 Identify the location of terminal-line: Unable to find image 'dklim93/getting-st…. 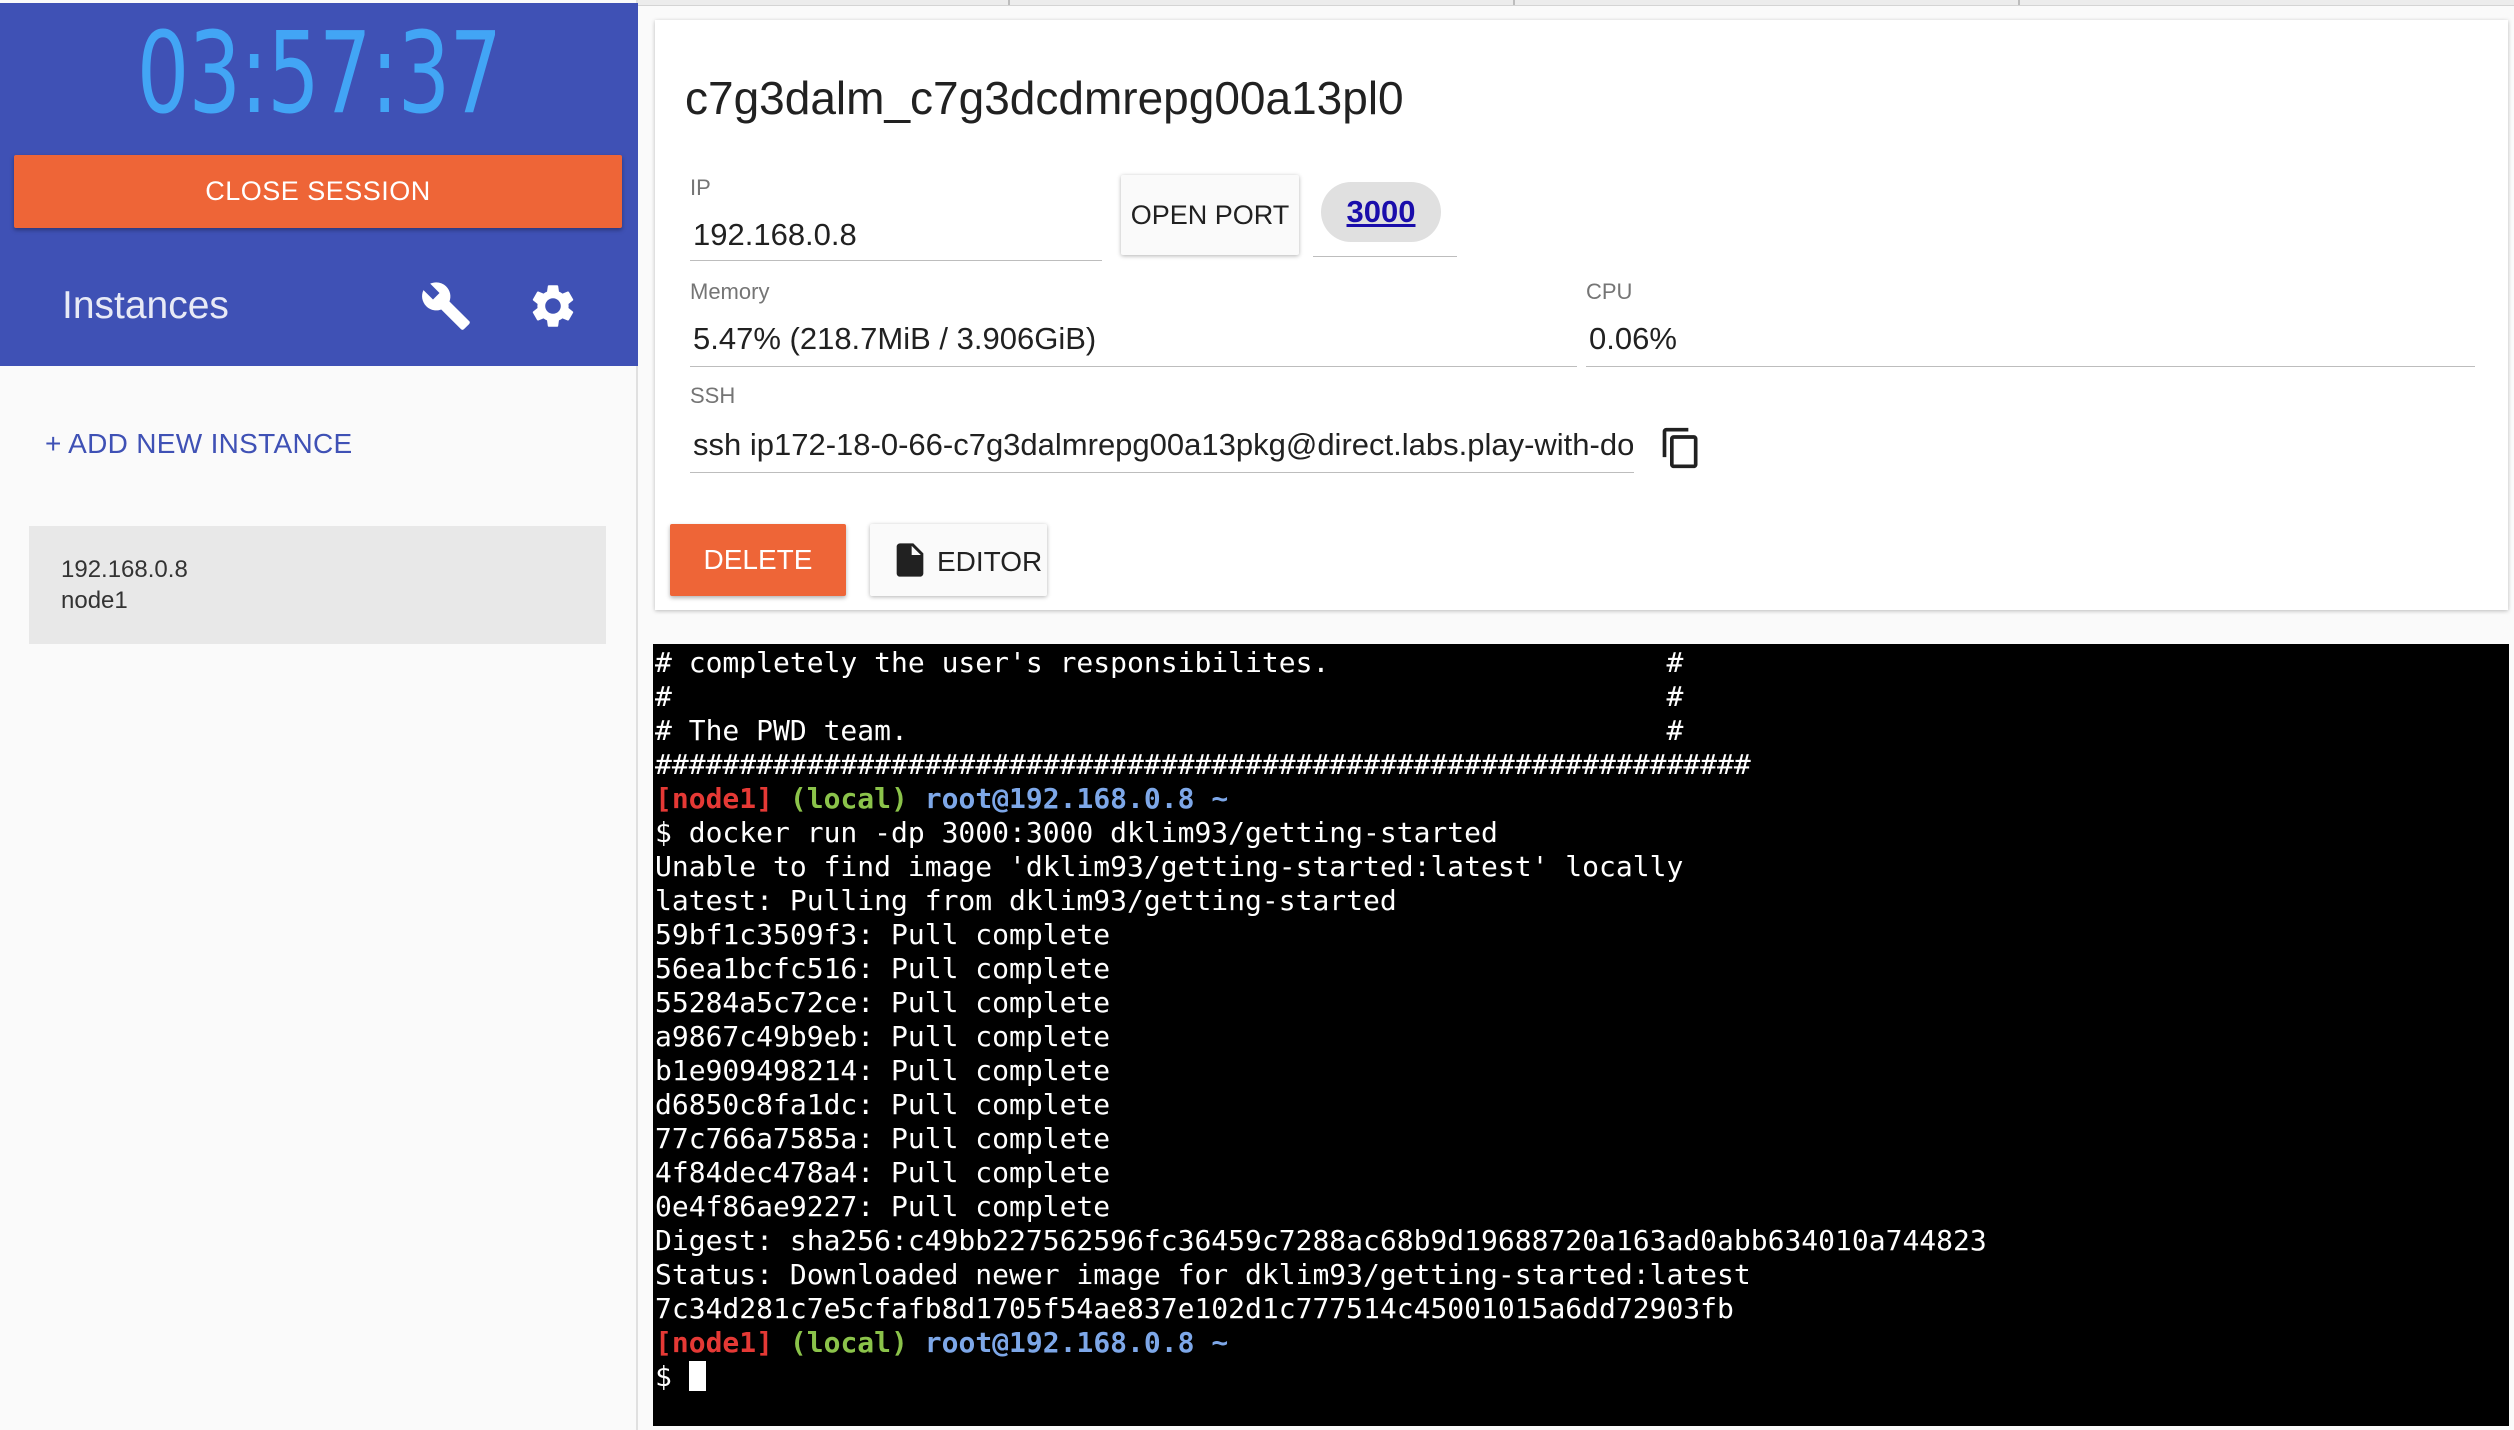
(1321, 867).